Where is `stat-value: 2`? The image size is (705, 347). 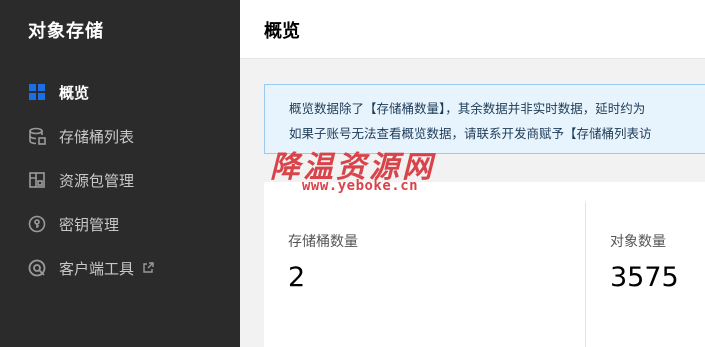
stat-value: 2 is located at coordinates (297, 277).